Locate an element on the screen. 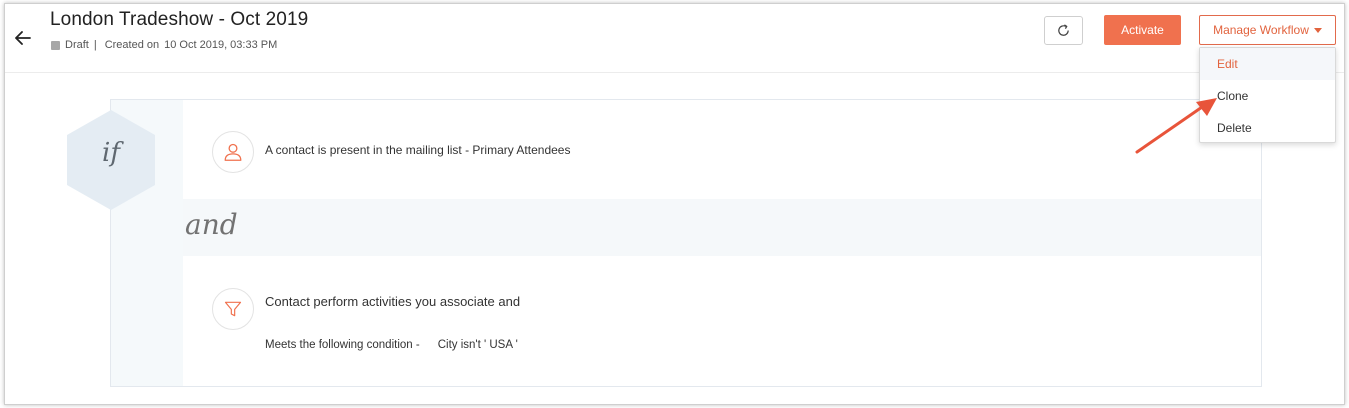  activate-button: Activate is located at coordinates (1142, 30).